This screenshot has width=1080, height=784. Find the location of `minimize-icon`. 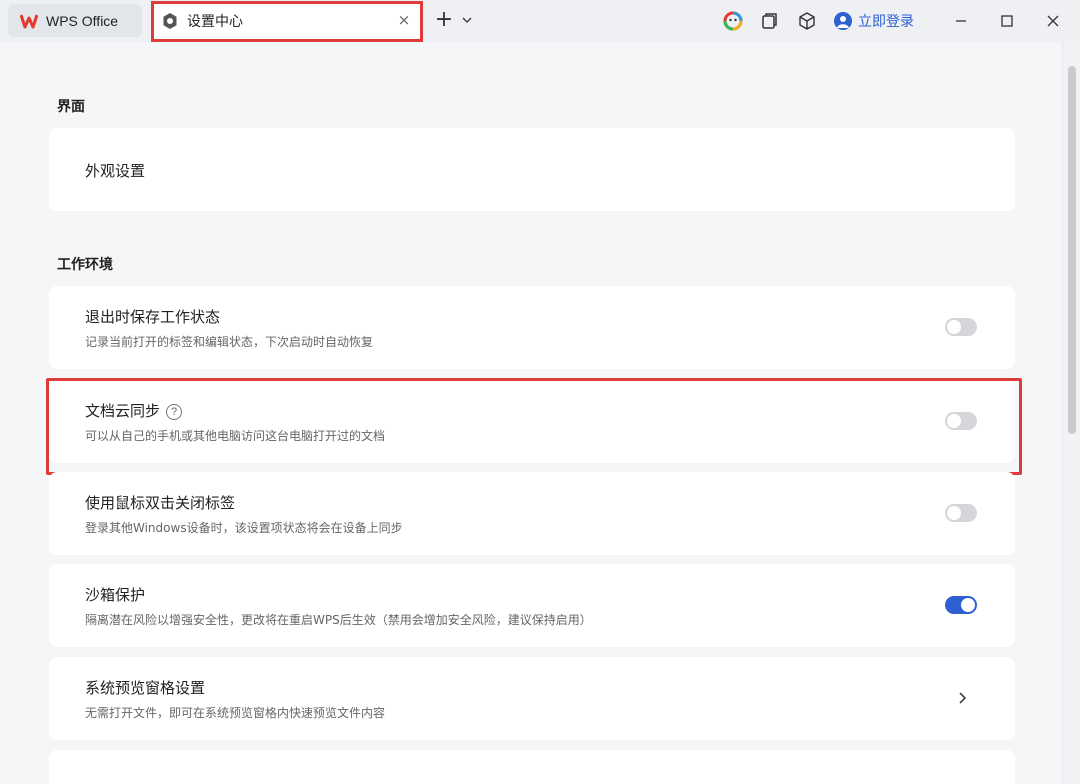

minimize-icon is located at coordinates (961, 21).